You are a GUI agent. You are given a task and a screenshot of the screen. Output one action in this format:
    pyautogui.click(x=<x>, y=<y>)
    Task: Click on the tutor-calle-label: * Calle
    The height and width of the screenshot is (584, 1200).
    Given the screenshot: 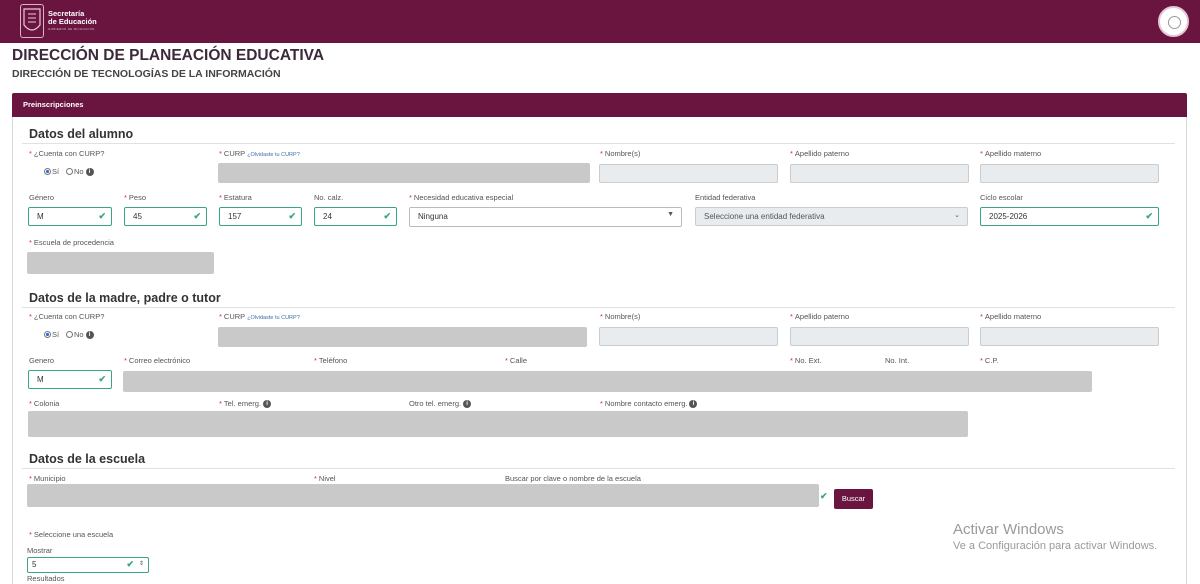 What is the action you would take?
    pyautogui.click(x=516, y=360)
    